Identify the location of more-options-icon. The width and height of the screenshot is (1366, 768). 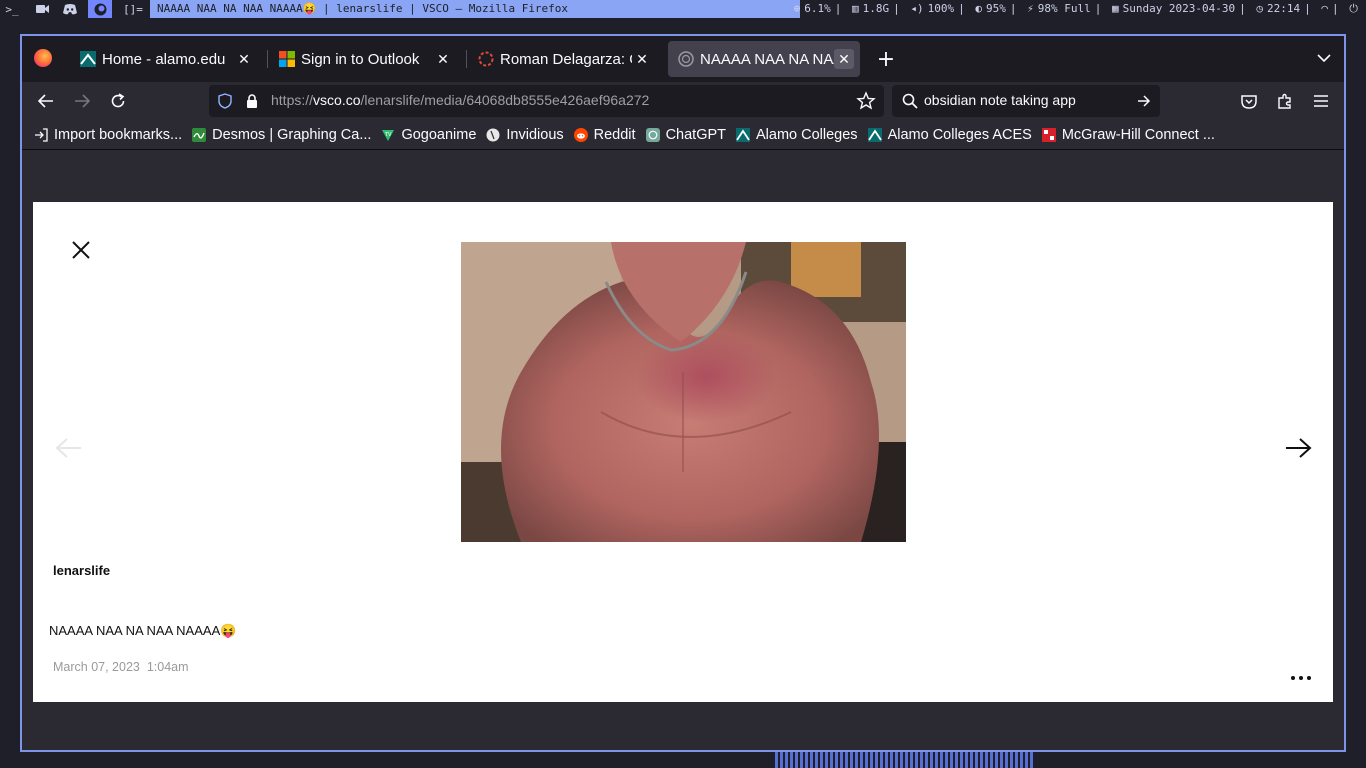
(1301, 678).